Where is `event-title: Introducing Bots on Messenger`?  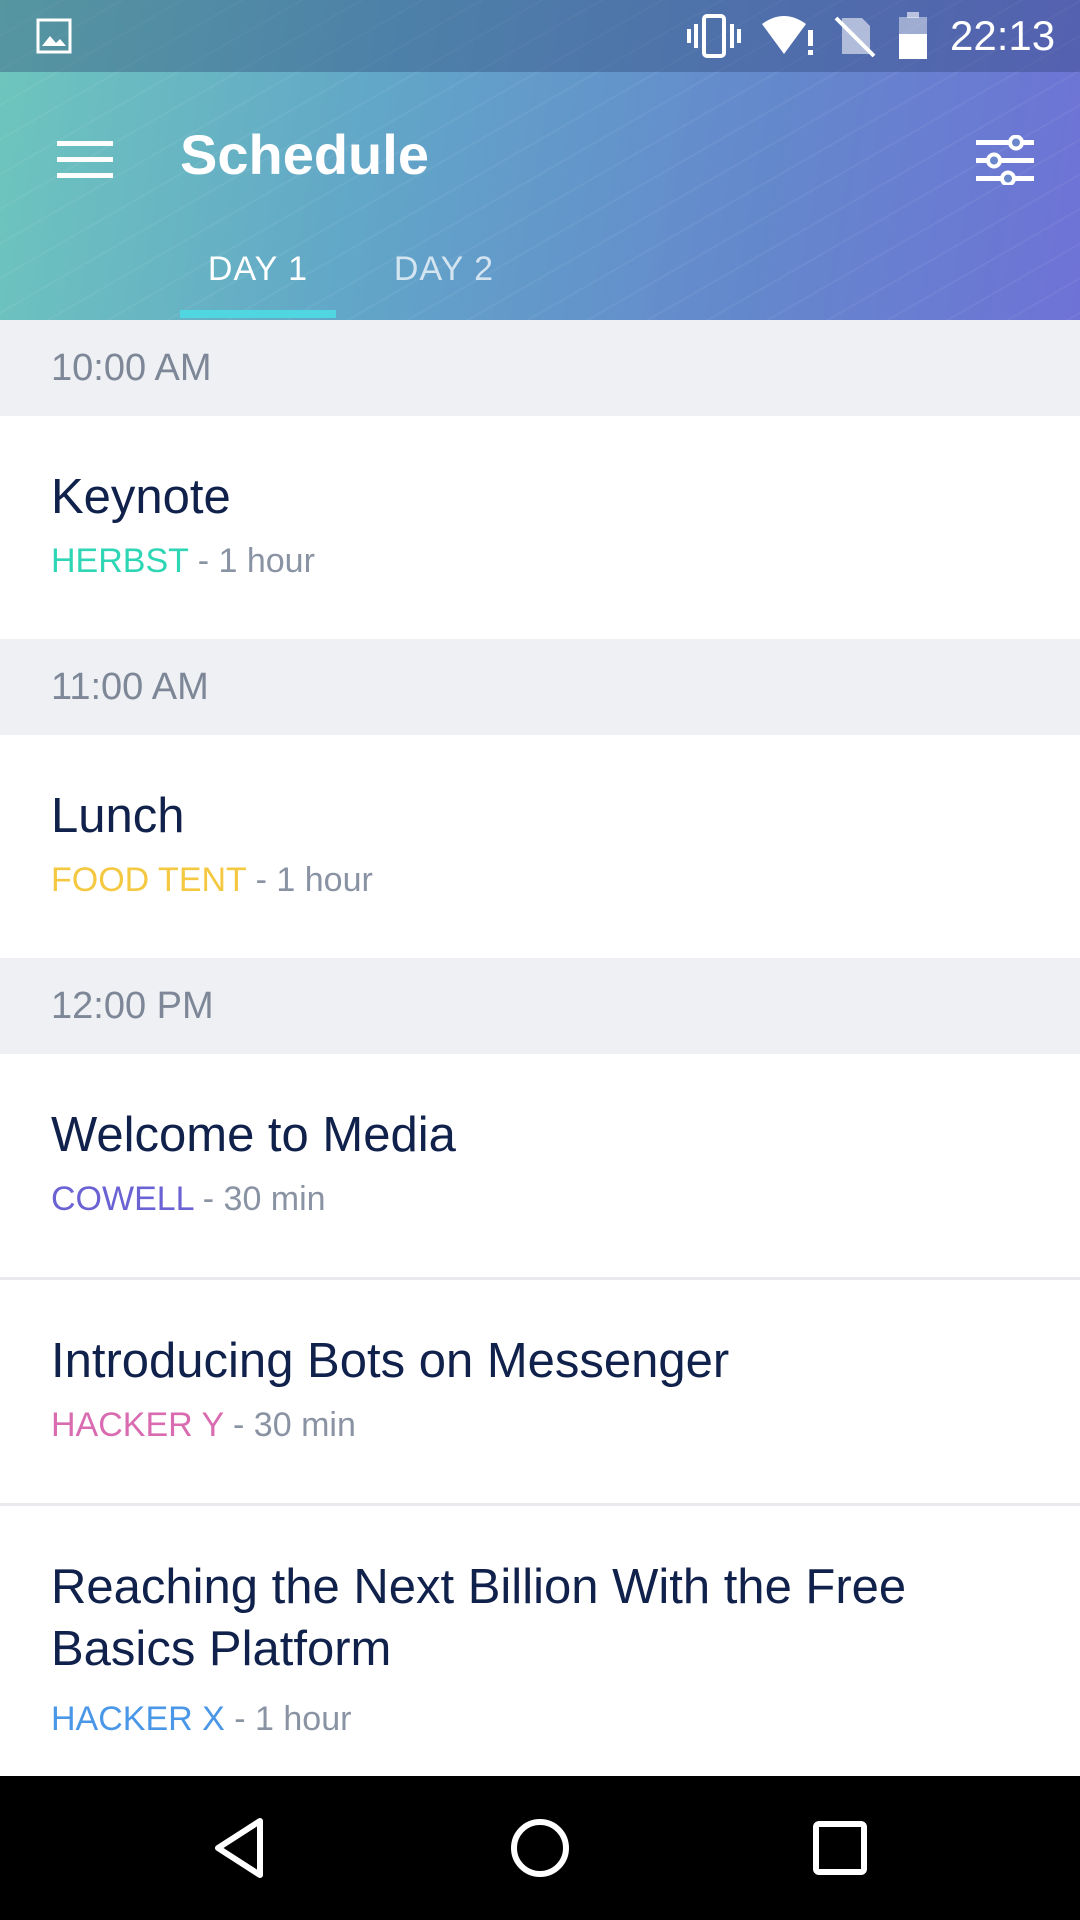
event-title: Introducing Bots on Messenger is located at coordinates (390, 1361).